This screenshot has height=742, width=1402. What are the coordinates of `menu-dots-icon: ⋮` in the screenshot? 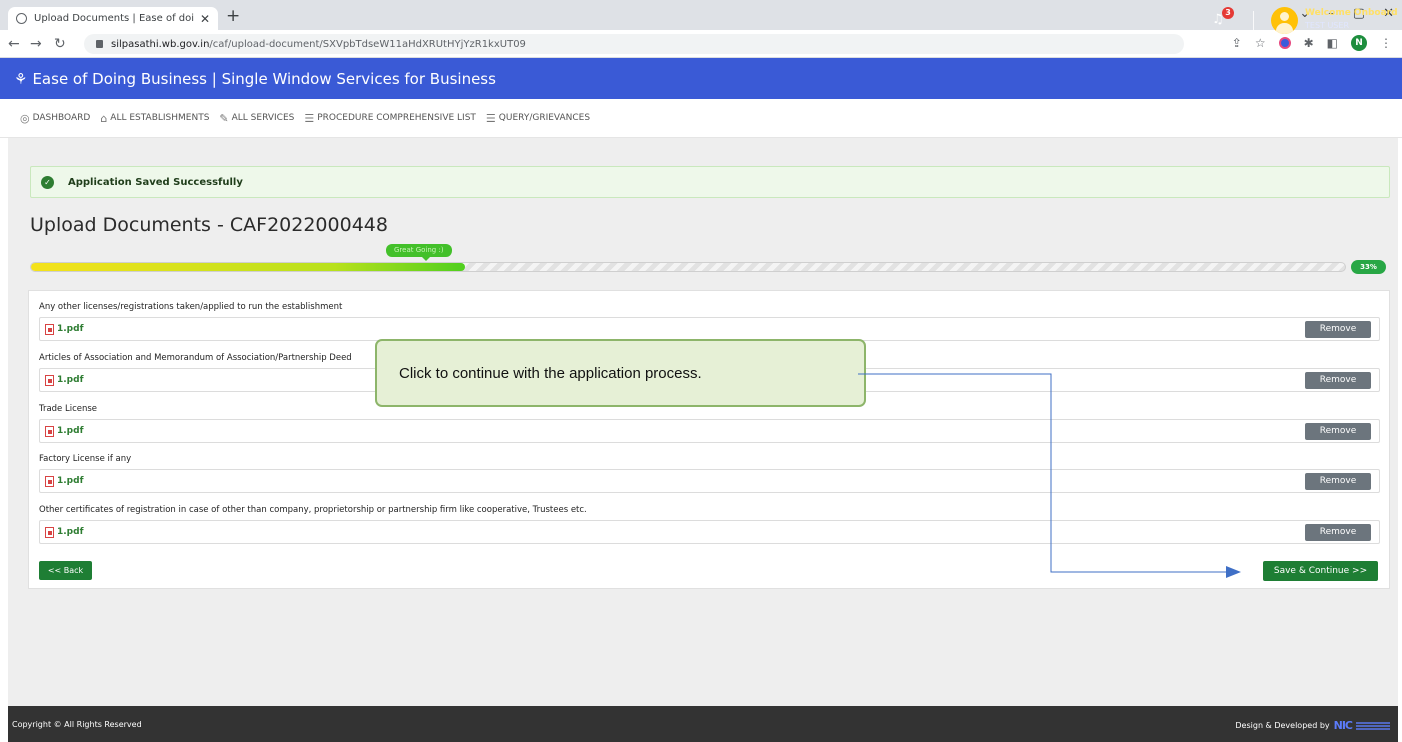 It's located at (1386, 43).